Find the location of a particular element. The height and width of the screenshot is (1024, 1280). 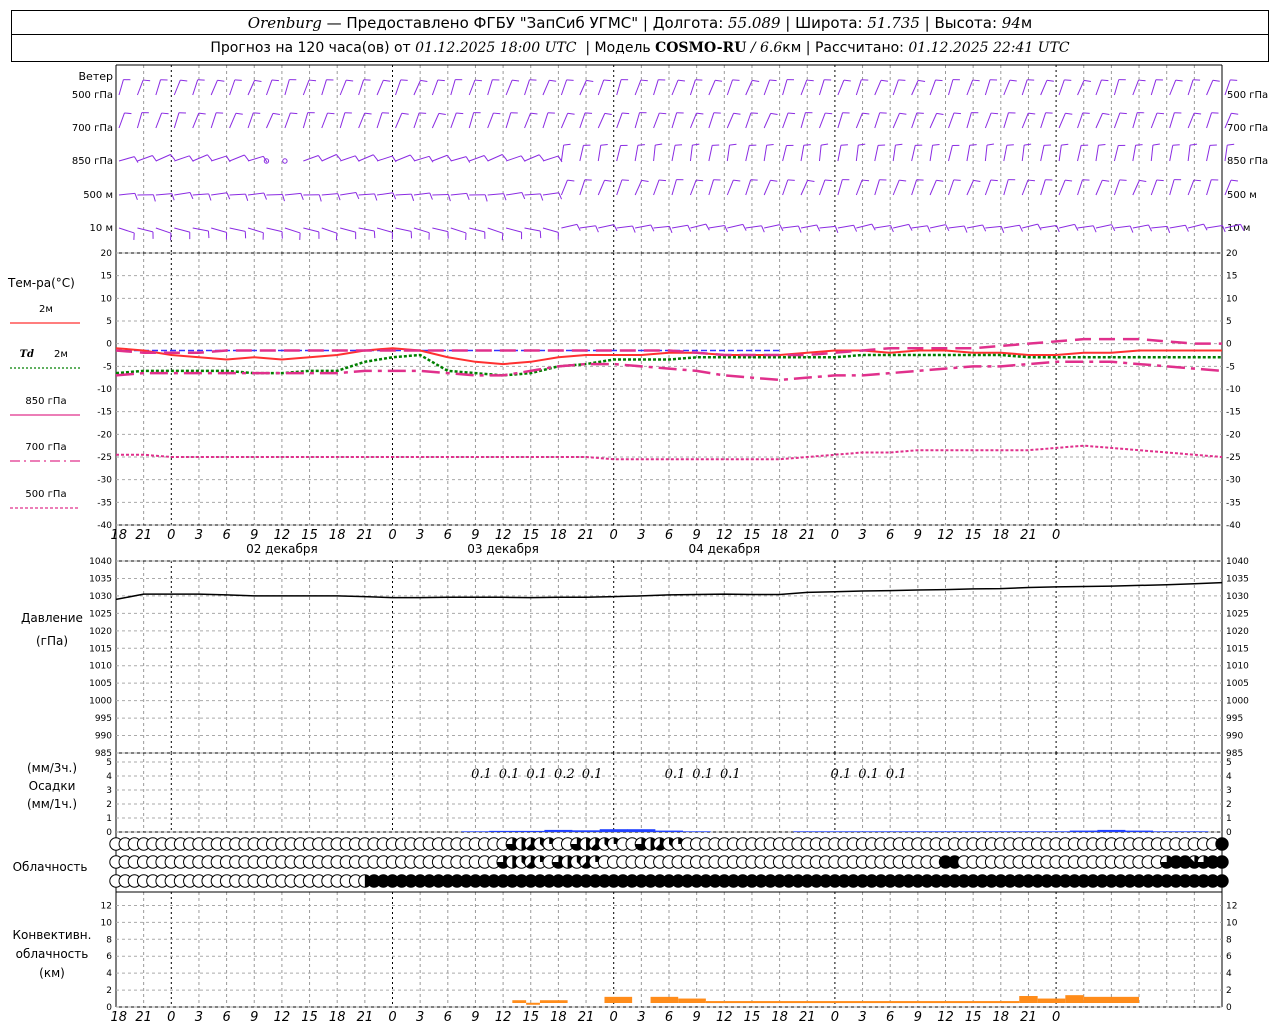

temp-ytick-left: -30 is located at coordinates (104, 481).